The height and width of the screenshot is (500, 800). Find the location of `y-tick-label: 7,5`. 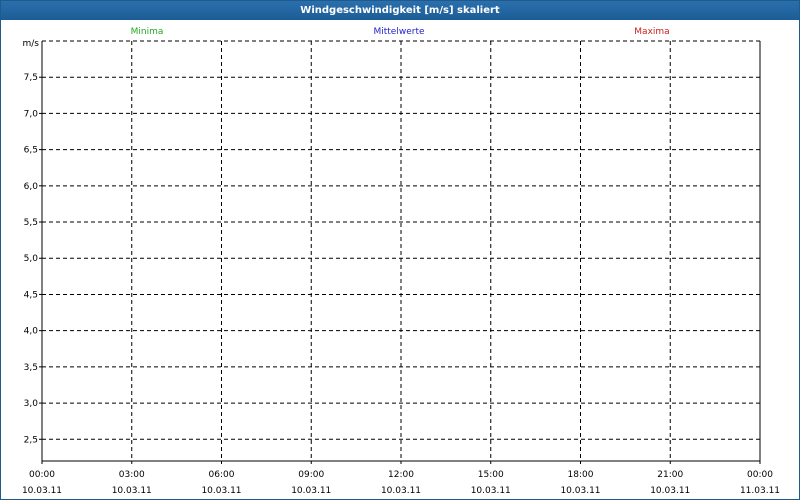

y-tick-label: 7,5 is located at coordinates (31, 78).